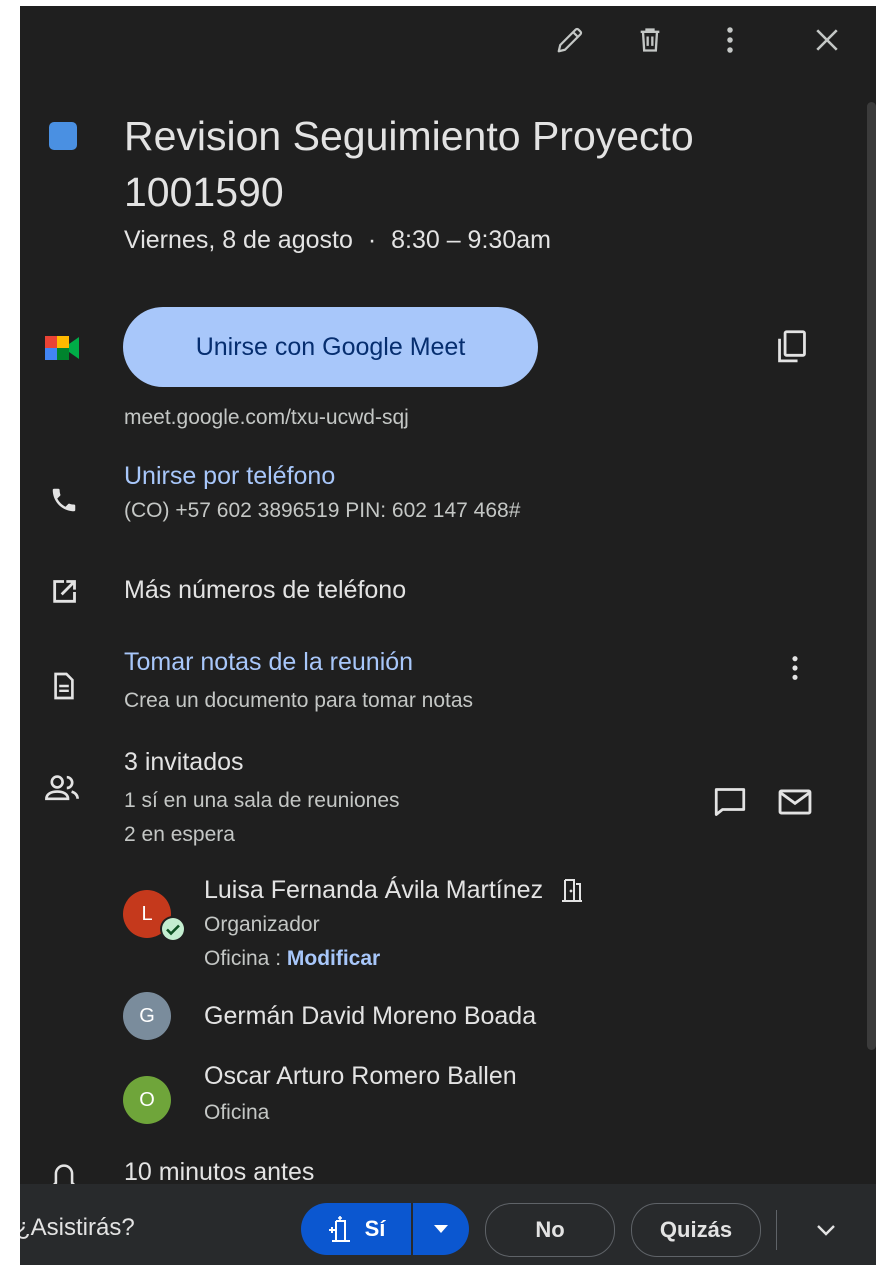  What do you see at coordinates (173, 929) in the screenshot?
I see `accepted-check-icon` at bounding box center [173, 929].